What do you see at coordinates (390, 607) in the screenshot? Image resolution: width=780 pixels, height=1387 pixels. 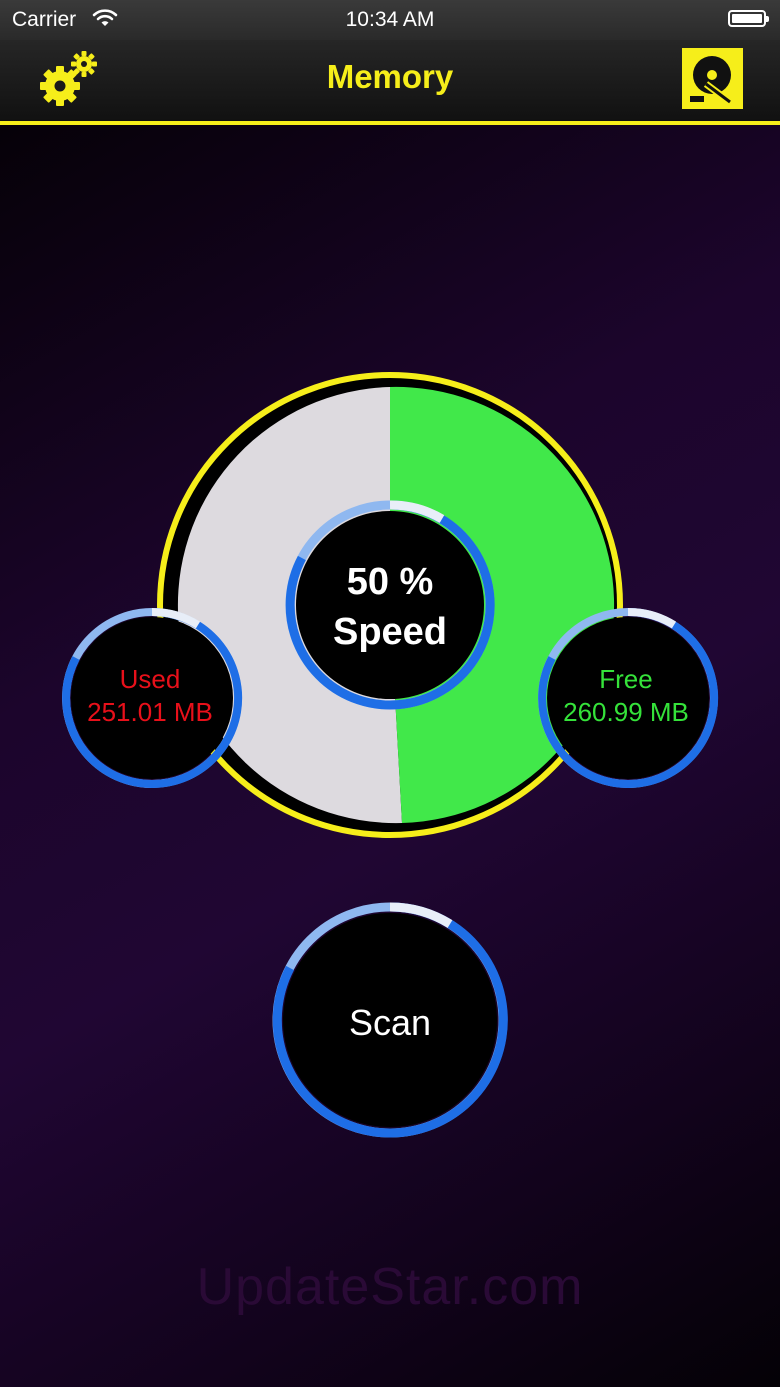 I see `speed-readout: 50 % Speed` at bounding box center [390, 607].